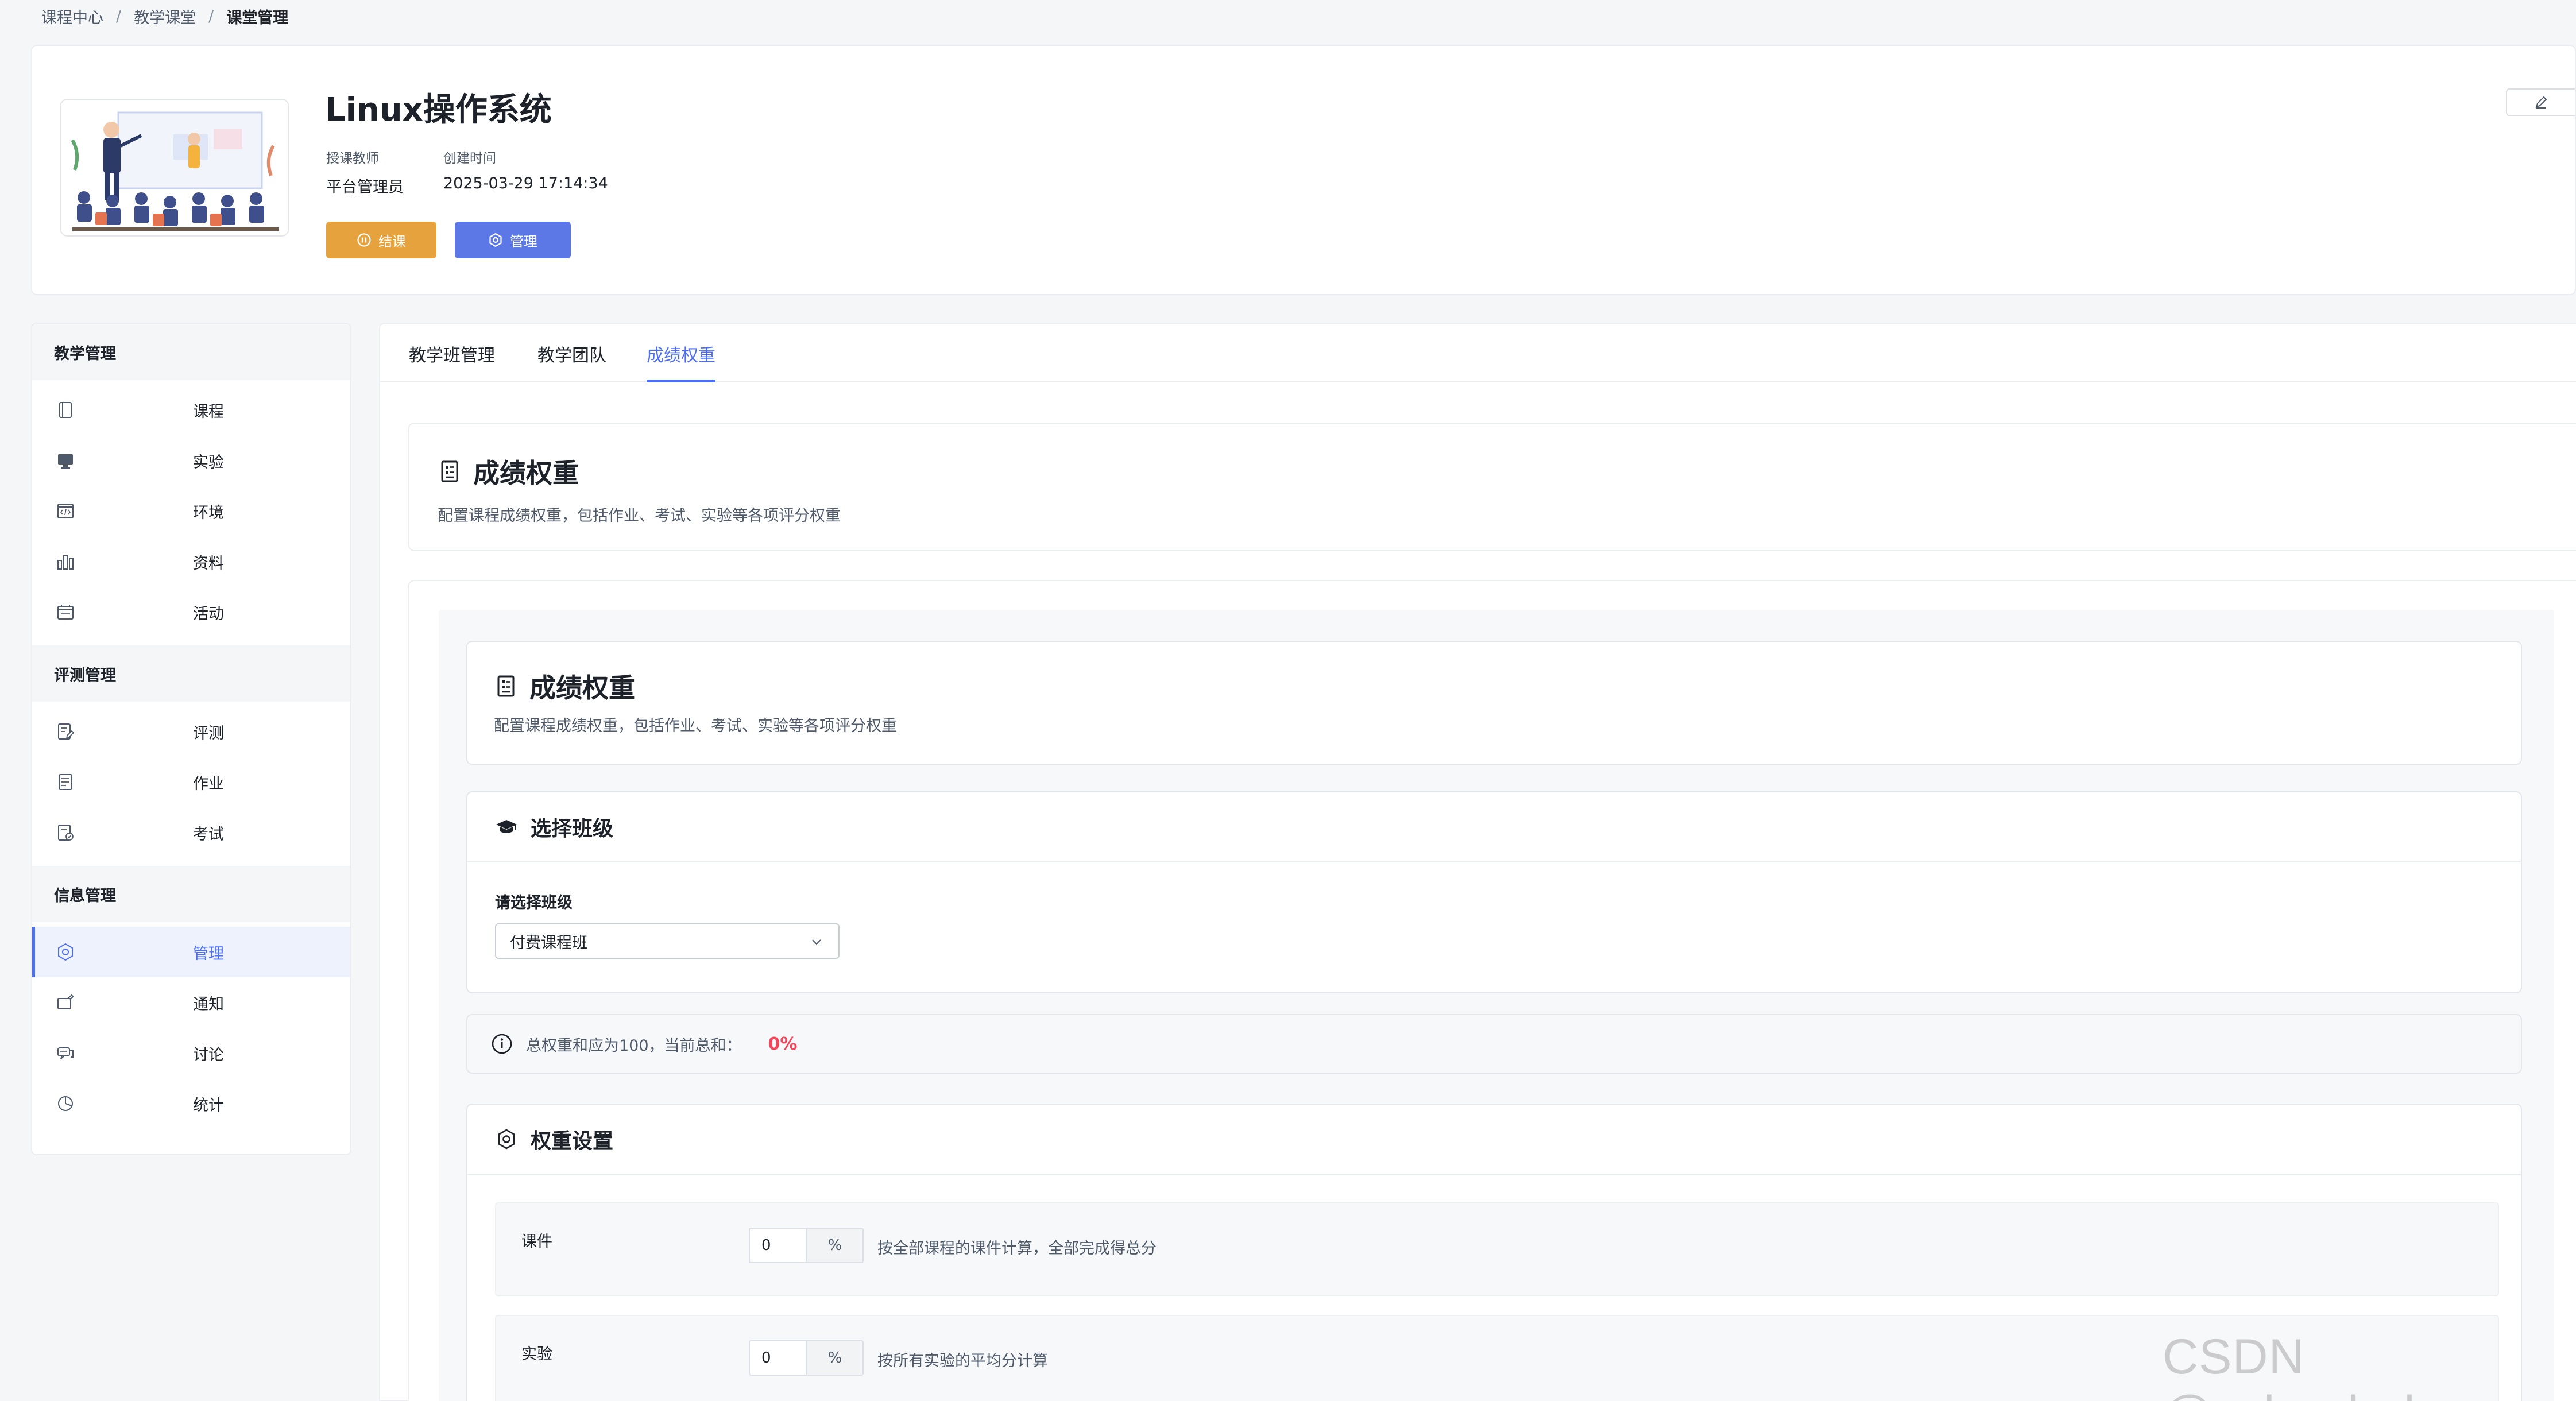  What do you see at coordinates (639, 516) in the screenshot?
I see `intro-subtitle: 配置课程成绩权重，包括作业、考试、实验等各项评分权重` at bounding box center [639, 516].